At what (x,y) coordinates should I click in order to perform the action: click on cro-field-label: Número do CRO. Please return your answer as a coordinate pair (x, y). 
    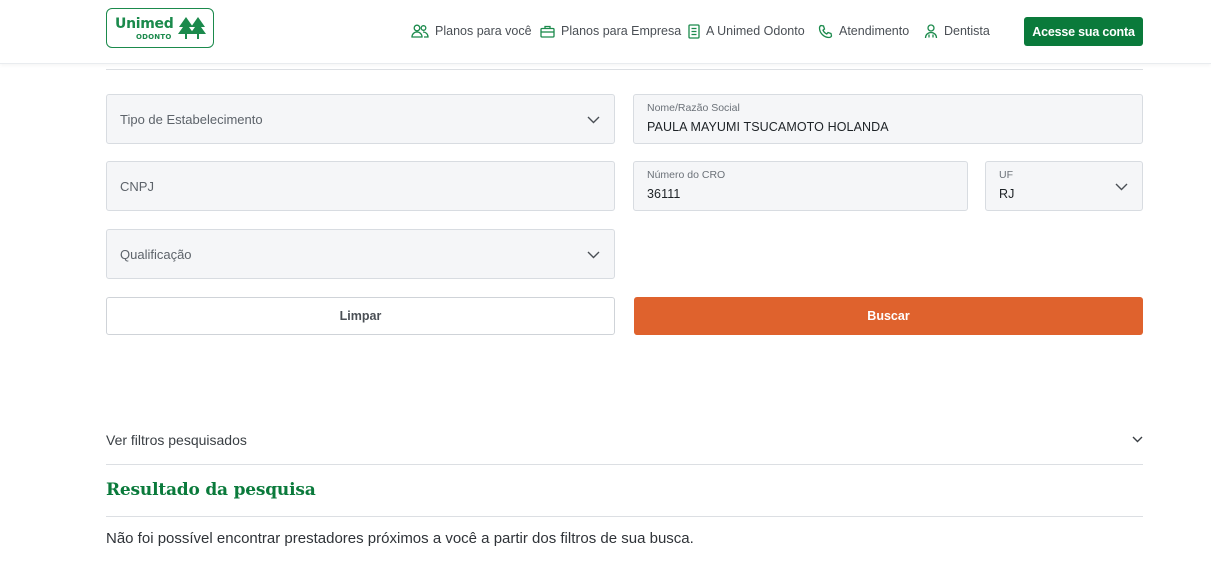
    Looking at the image, I should click on (686, 175).